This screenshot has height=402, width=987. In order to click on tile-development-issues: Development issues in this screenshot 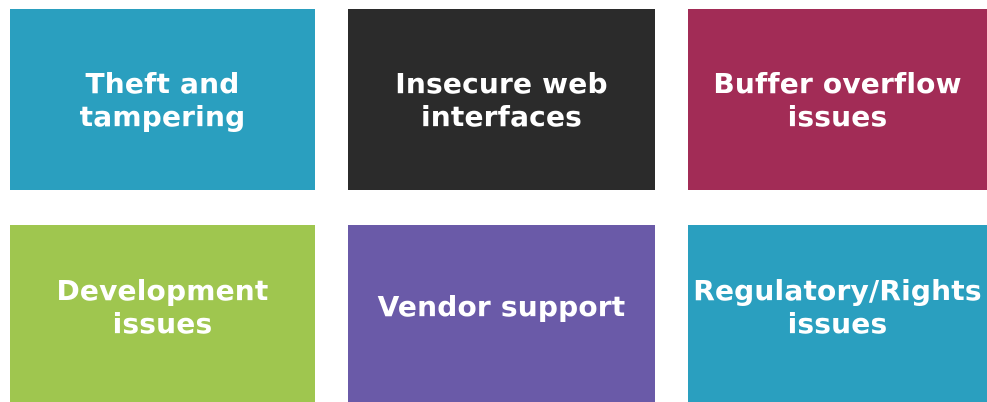, I will do `click(162, 313)`.